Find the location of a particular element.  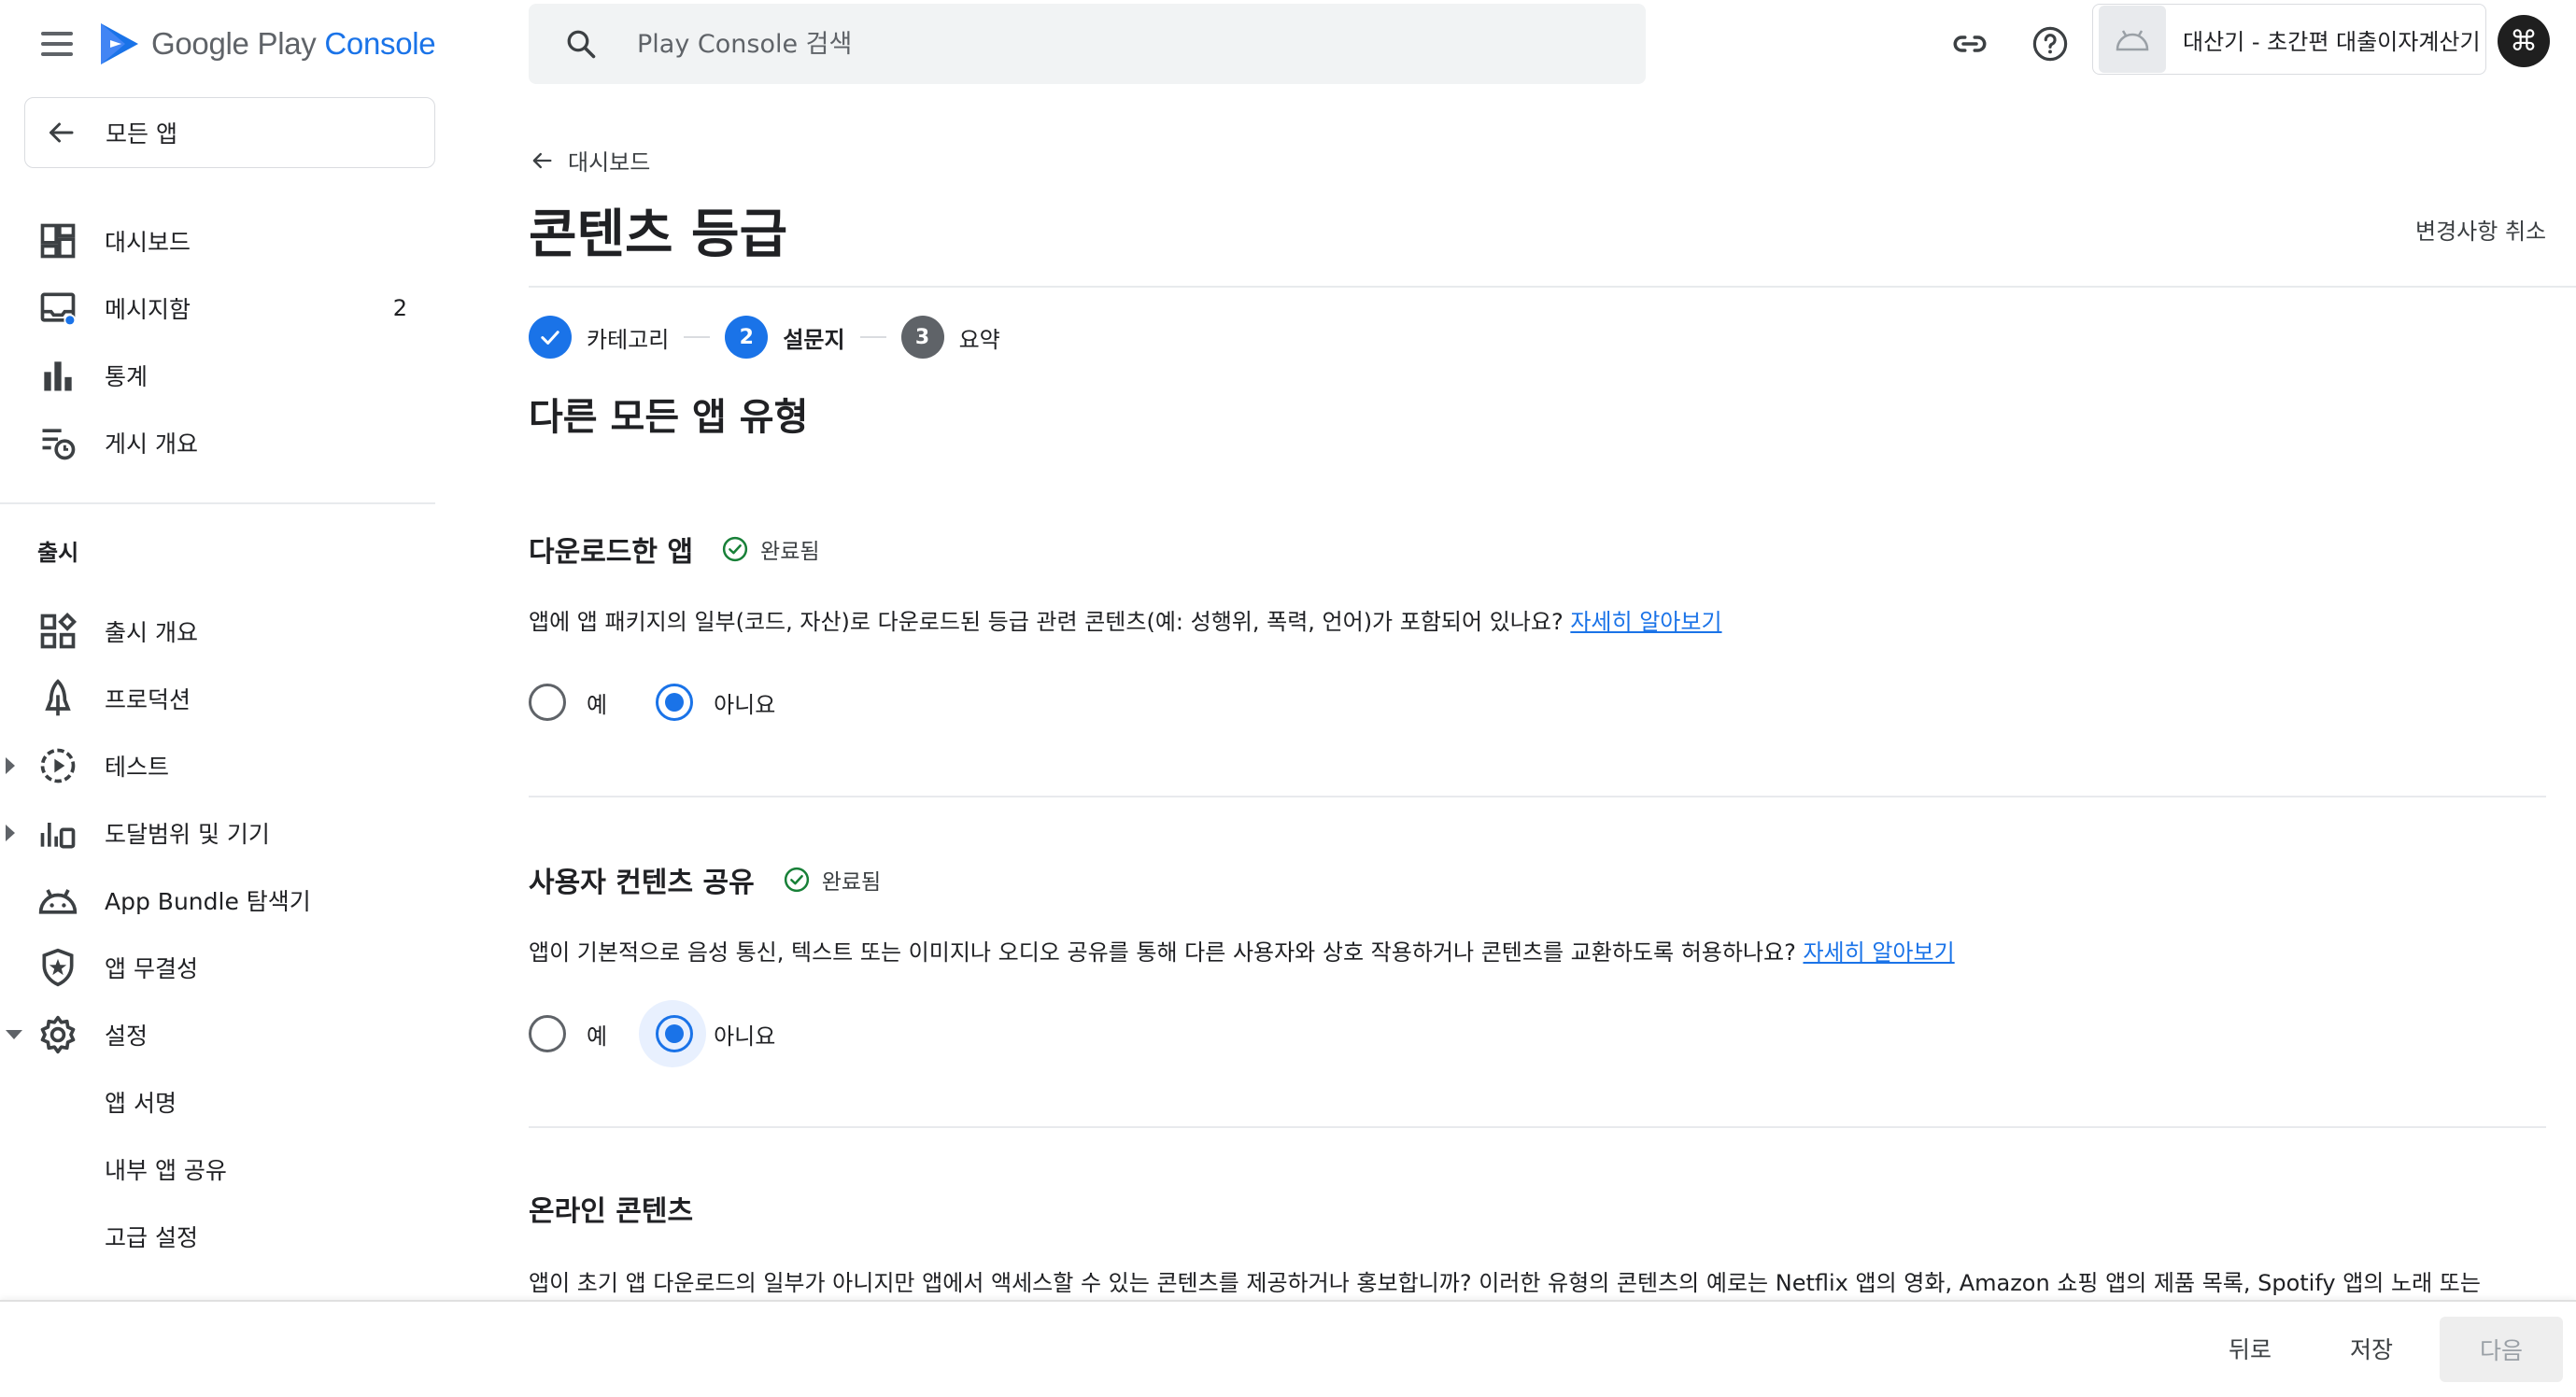

sidebar-item-app-integrity: 앱 무결성 is located at coordinates (217, 967).